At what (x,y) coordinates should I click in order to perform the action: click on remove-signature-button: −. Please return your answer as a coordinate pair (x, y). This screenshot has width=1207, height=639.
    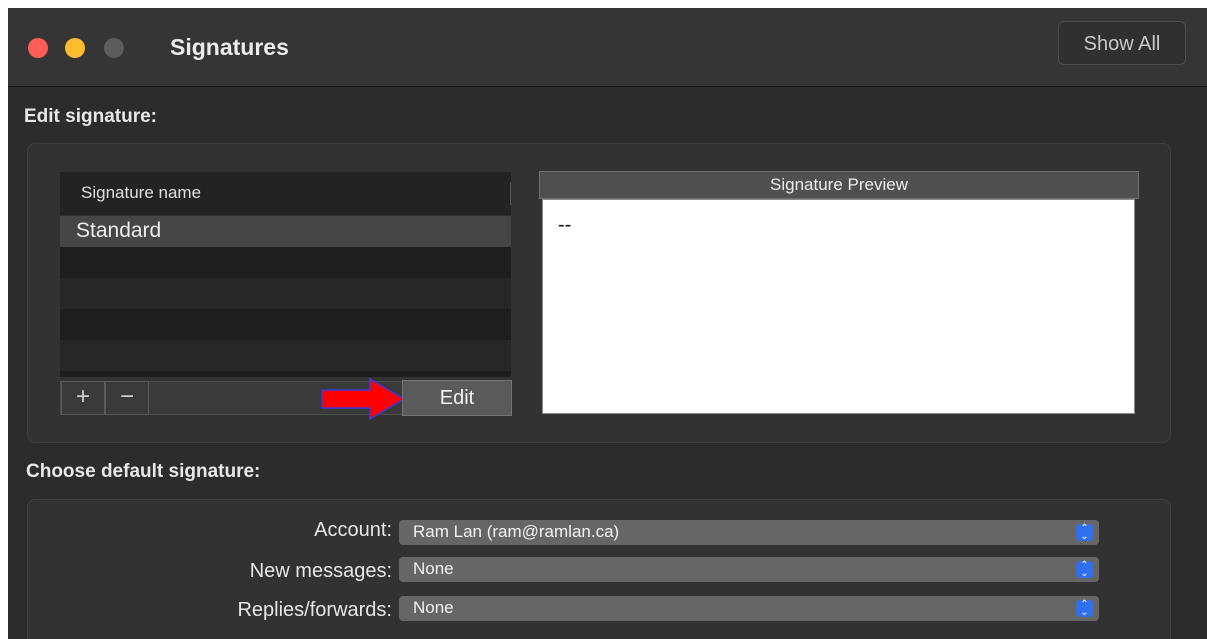
    Looking at the image, I should click on (127, 398).